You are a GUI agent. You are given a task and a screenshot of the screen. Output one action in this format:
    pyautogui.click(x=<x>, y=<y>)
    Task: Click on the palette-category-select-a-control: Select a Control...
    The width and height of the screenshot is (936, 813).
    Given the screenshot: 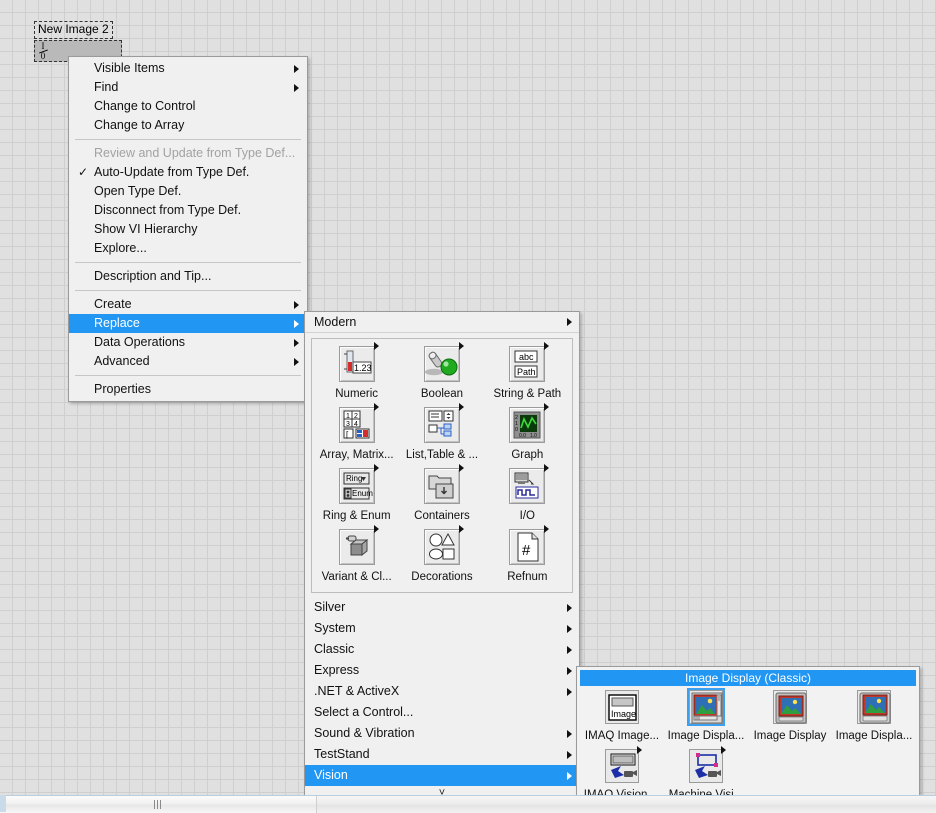 What is the action you would take?
    pyautogui.click(x=442, y=712)
    